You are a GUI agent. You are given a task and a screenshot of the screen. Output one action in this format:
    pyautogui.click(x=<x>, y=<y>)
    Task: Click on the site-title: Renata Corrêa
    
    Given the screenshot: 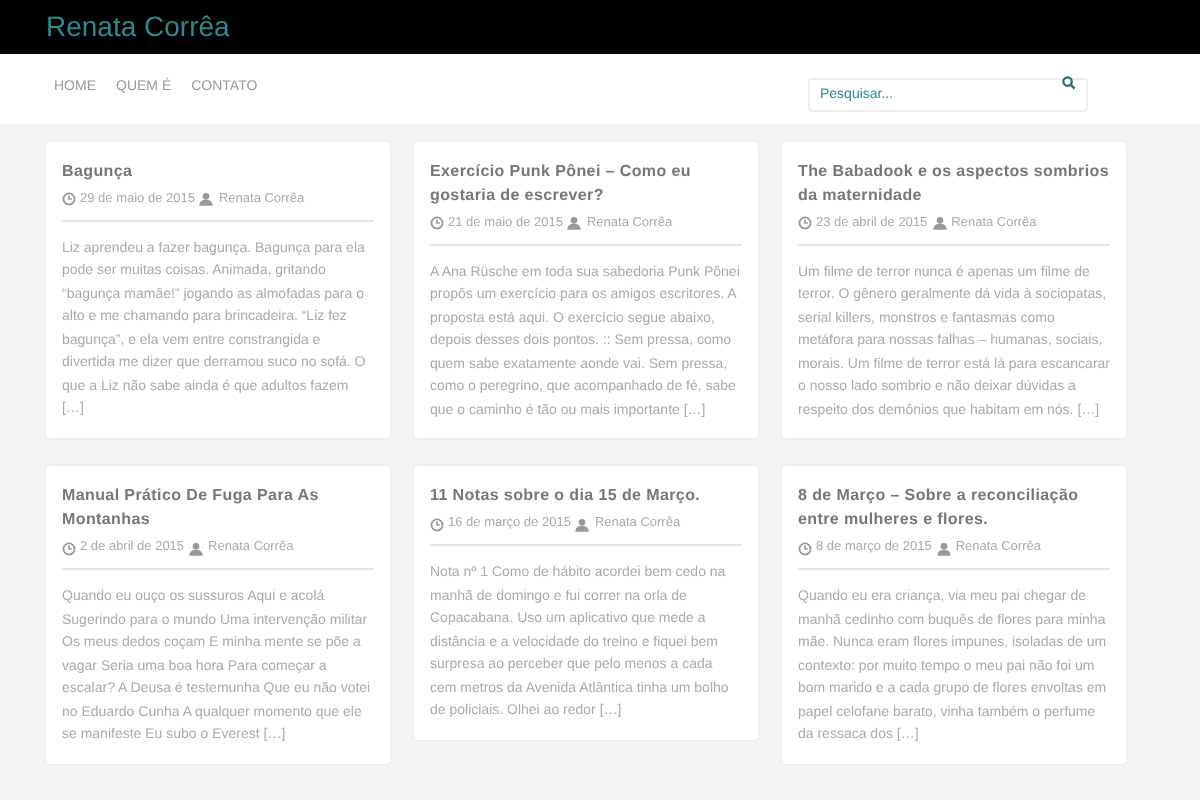 What is the action you would take?
    pyautogui.click(x=138, y=27)
    